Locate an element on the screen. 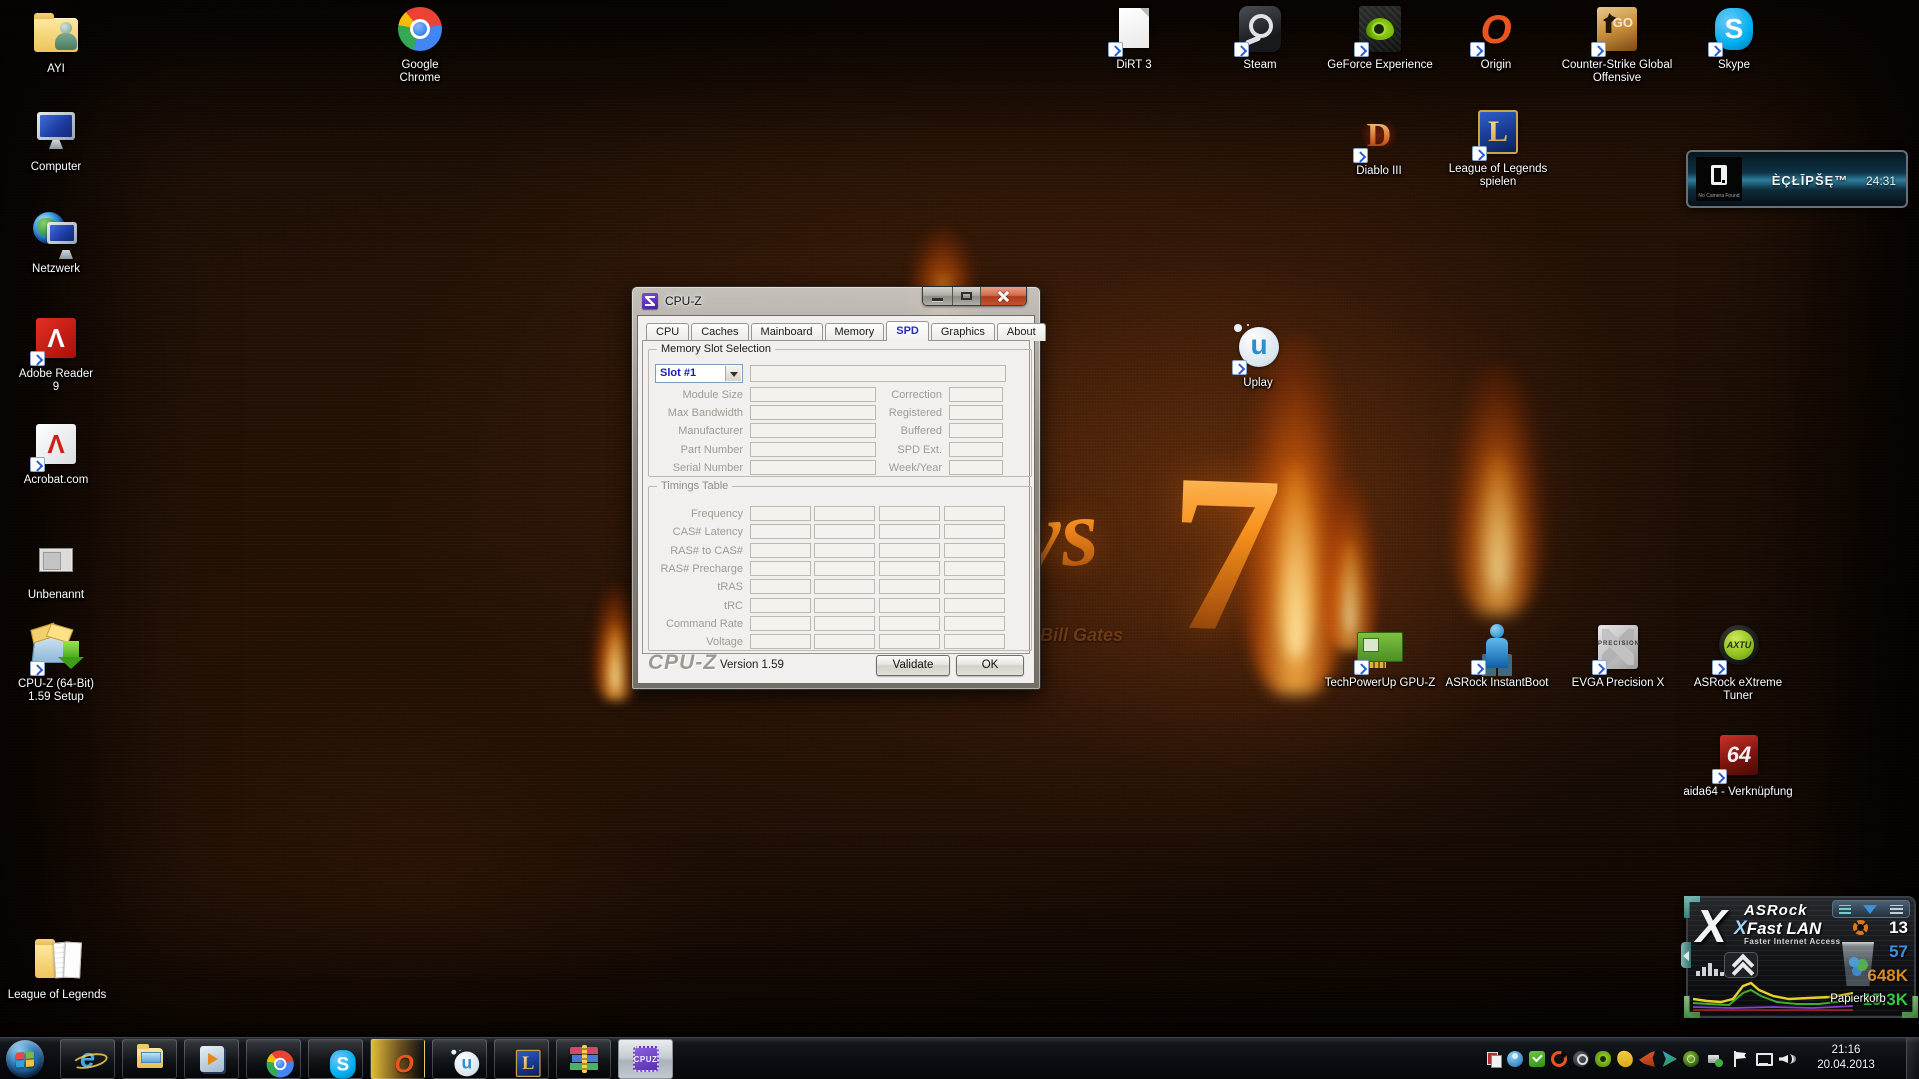 This screenshot has height=1079, width=1919. validate-button: Validate is located at coordinates (913, 665).